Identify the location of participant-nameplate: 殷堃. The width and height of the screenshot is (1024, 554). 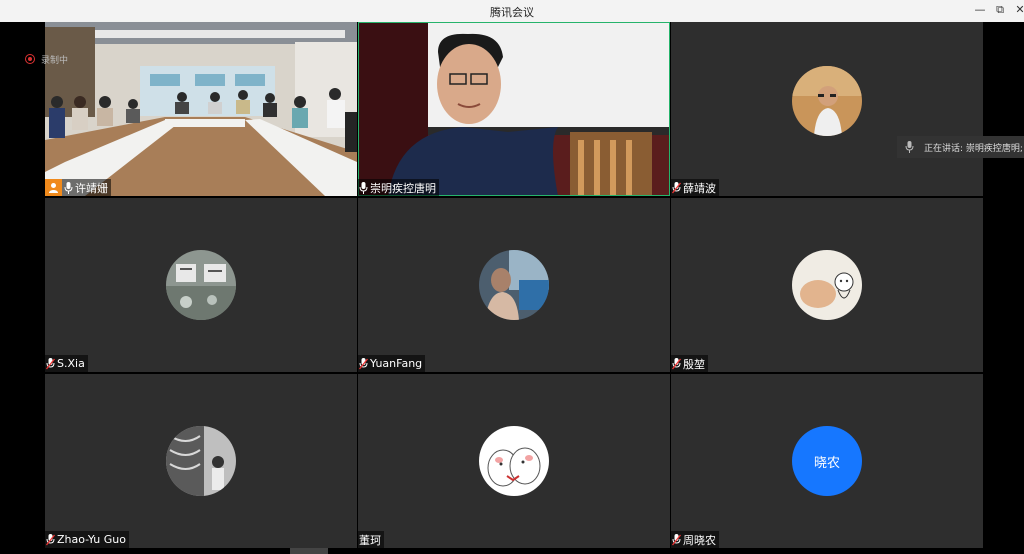
(689, 363).